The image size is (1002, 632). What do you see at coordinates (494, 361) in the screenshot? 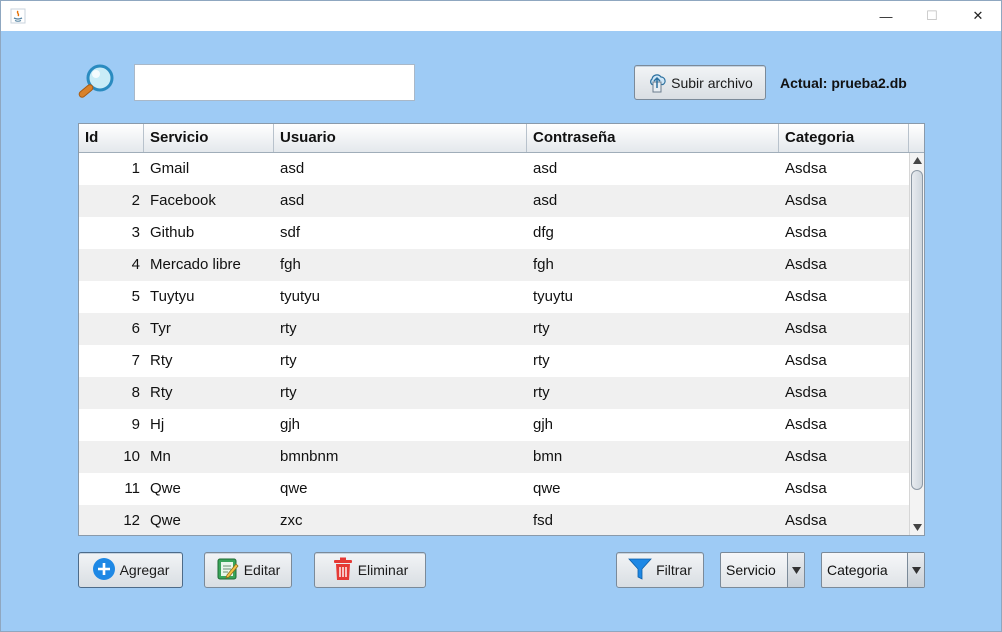
I see `table-row: 7 Rty rty rty Asdsa` at bounding box center [494, 361].